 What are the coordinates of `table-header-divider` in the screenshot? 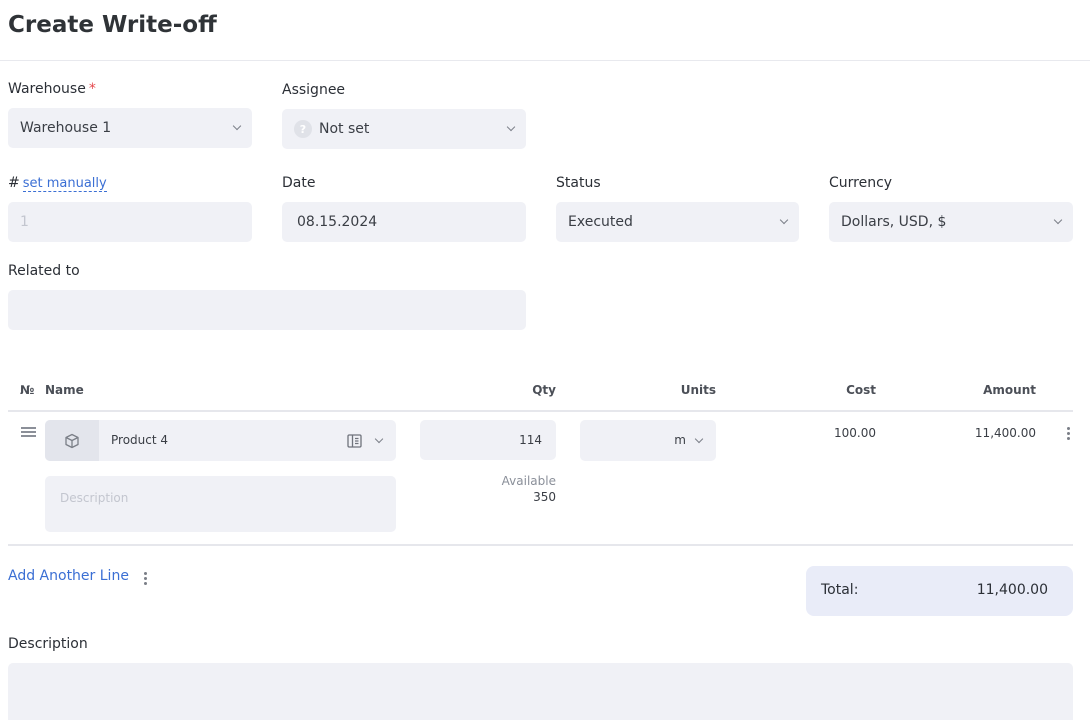 It's located at (540, 411).